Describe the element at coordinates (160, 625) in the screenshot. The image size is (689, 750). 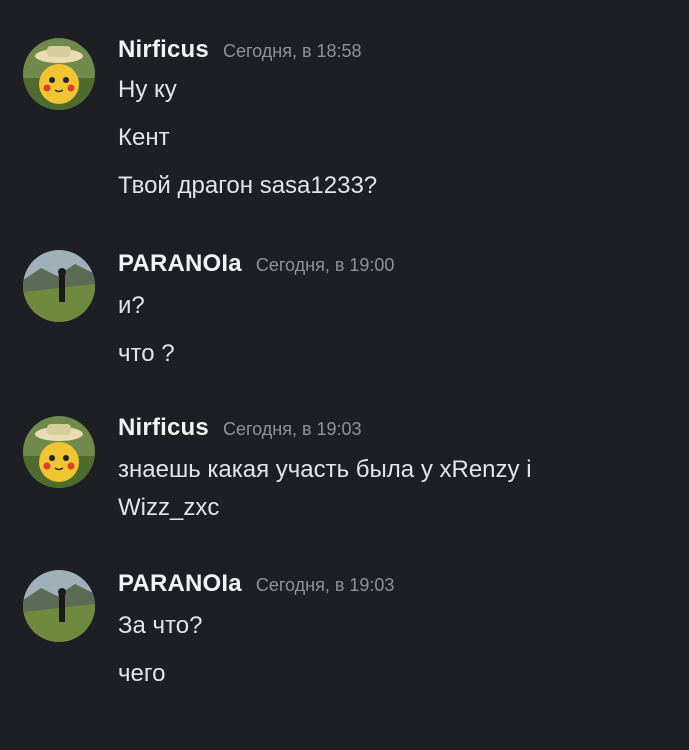
I see `message-text: За что?` at that location.